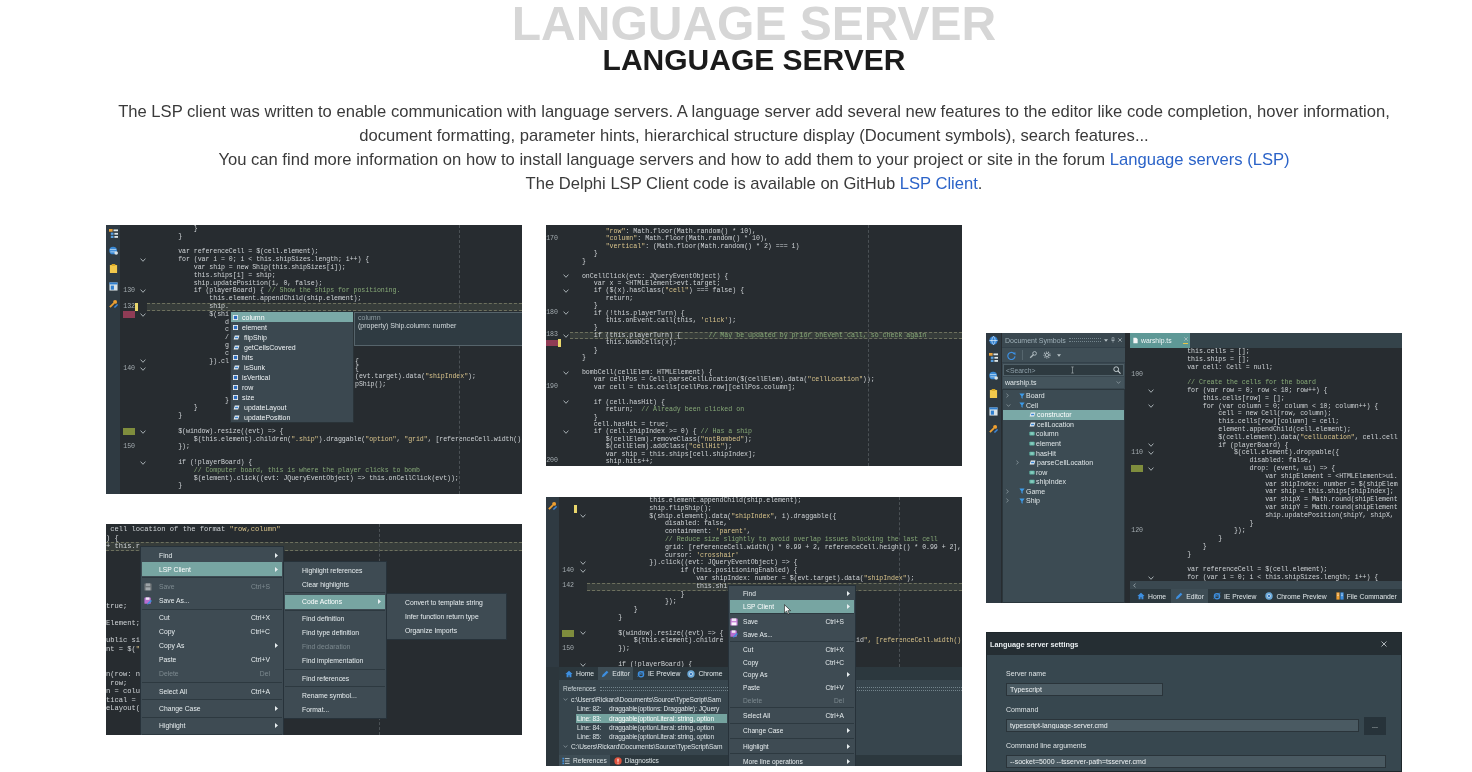 This screenshot has height=772, width=1472. What do you see at coordinates (1113, 340) in the screenshot?
I see `pin-icon` at bounding box center [1113, 340].